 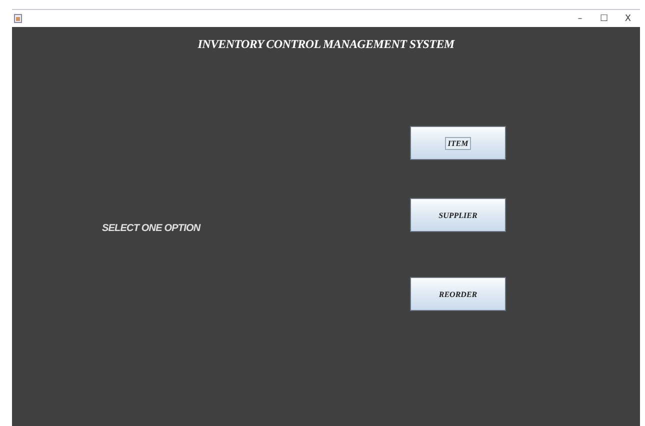 I want to click on prompt-label: SELECT ONE OPTION, so click(x=152, y=228).